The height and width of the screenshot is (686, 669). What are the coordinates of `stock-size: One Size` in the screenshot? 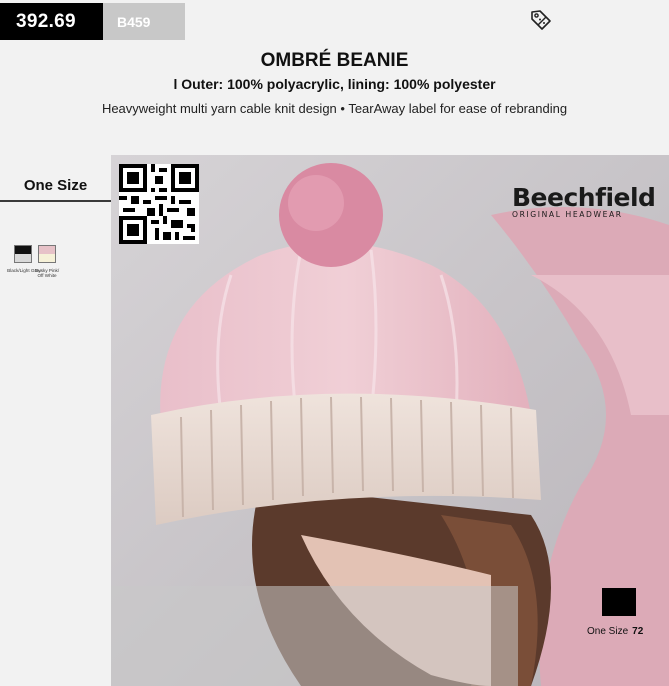 It's located at (608, 631).